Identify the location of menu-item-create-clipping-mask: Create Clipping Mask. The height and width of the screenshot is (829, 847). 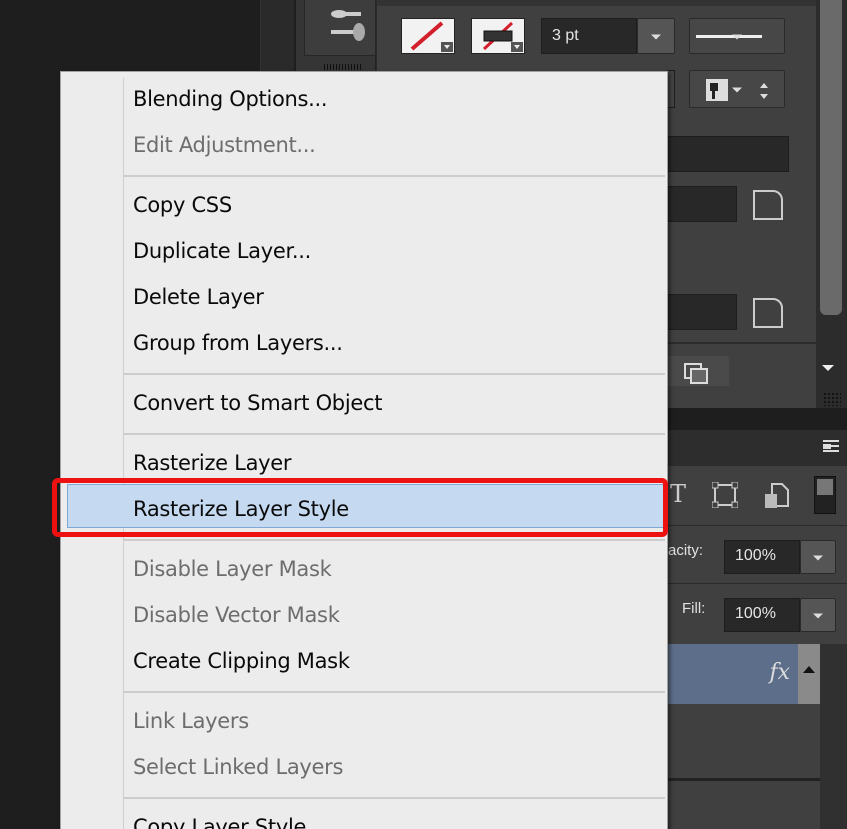
(364, 662).